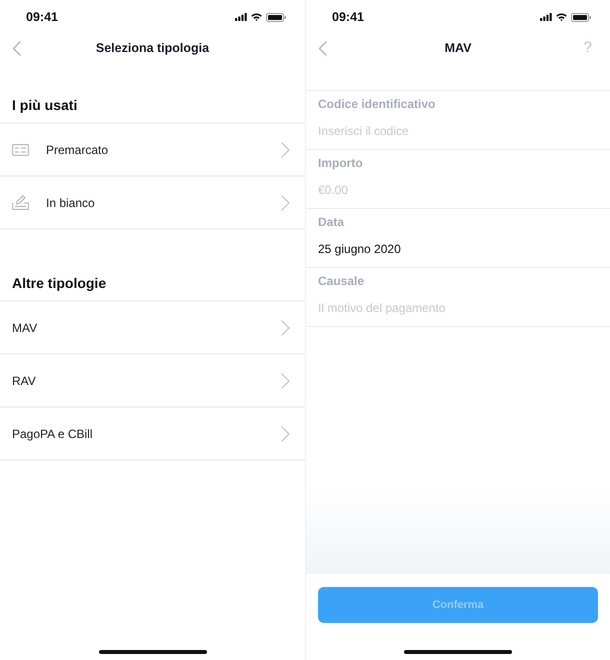 The width and height of the screenshot is (610, 660). I want to click on screen-title: Seleziona tipologia, so click(152, 48).